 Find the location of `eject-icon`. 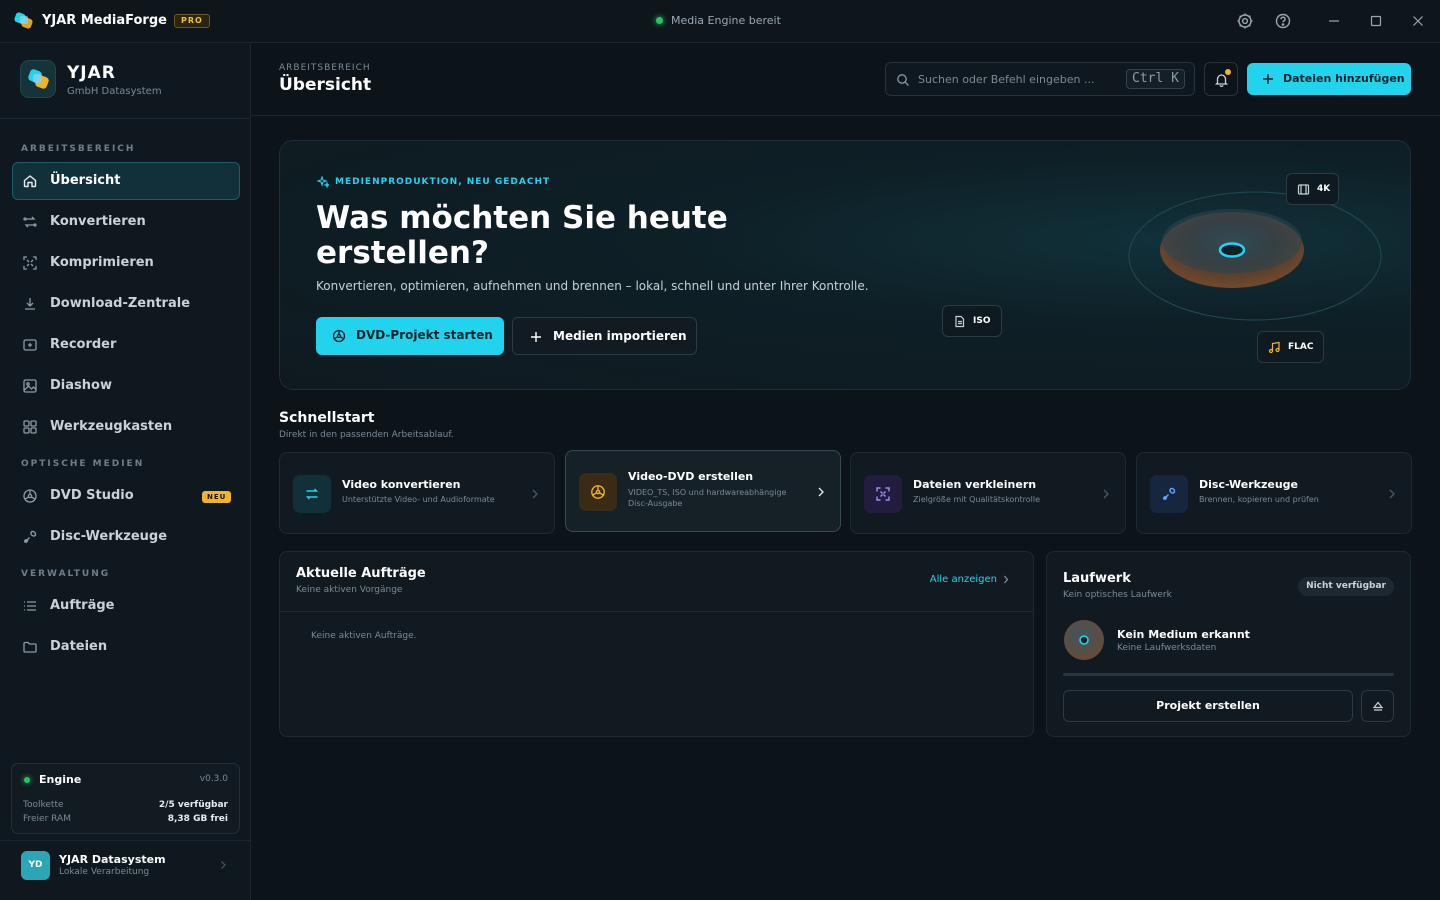

eject-icon is located at coordinates (1378, 706).